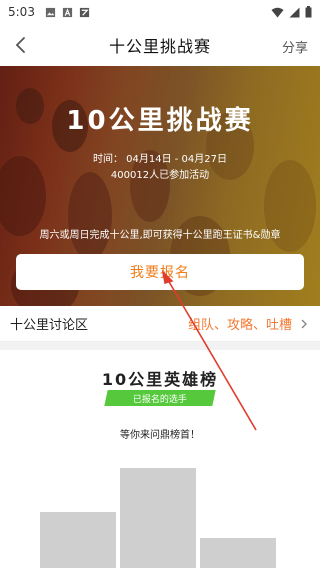  What do you see at coordinates (160, 379) in the screenshot?
I see `leaderboard-title: 10公里英雄榜` at bounding box center [160, 379].